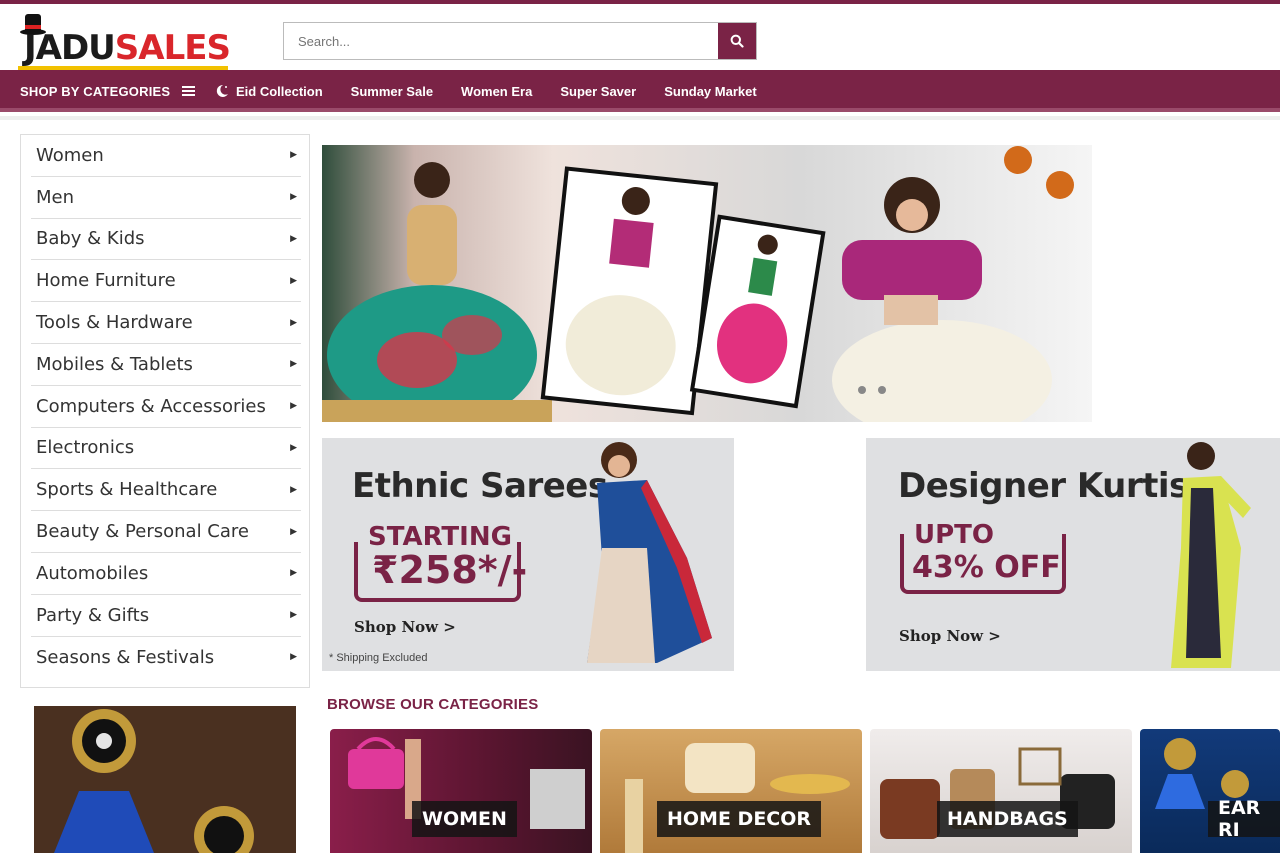 This screenshot has width=1280, height=853. What do you see at coordinates (93, 615) in the screenshot?
I see `sidebar-item-label: Party & Gifts` at bounding box center [93, 615].